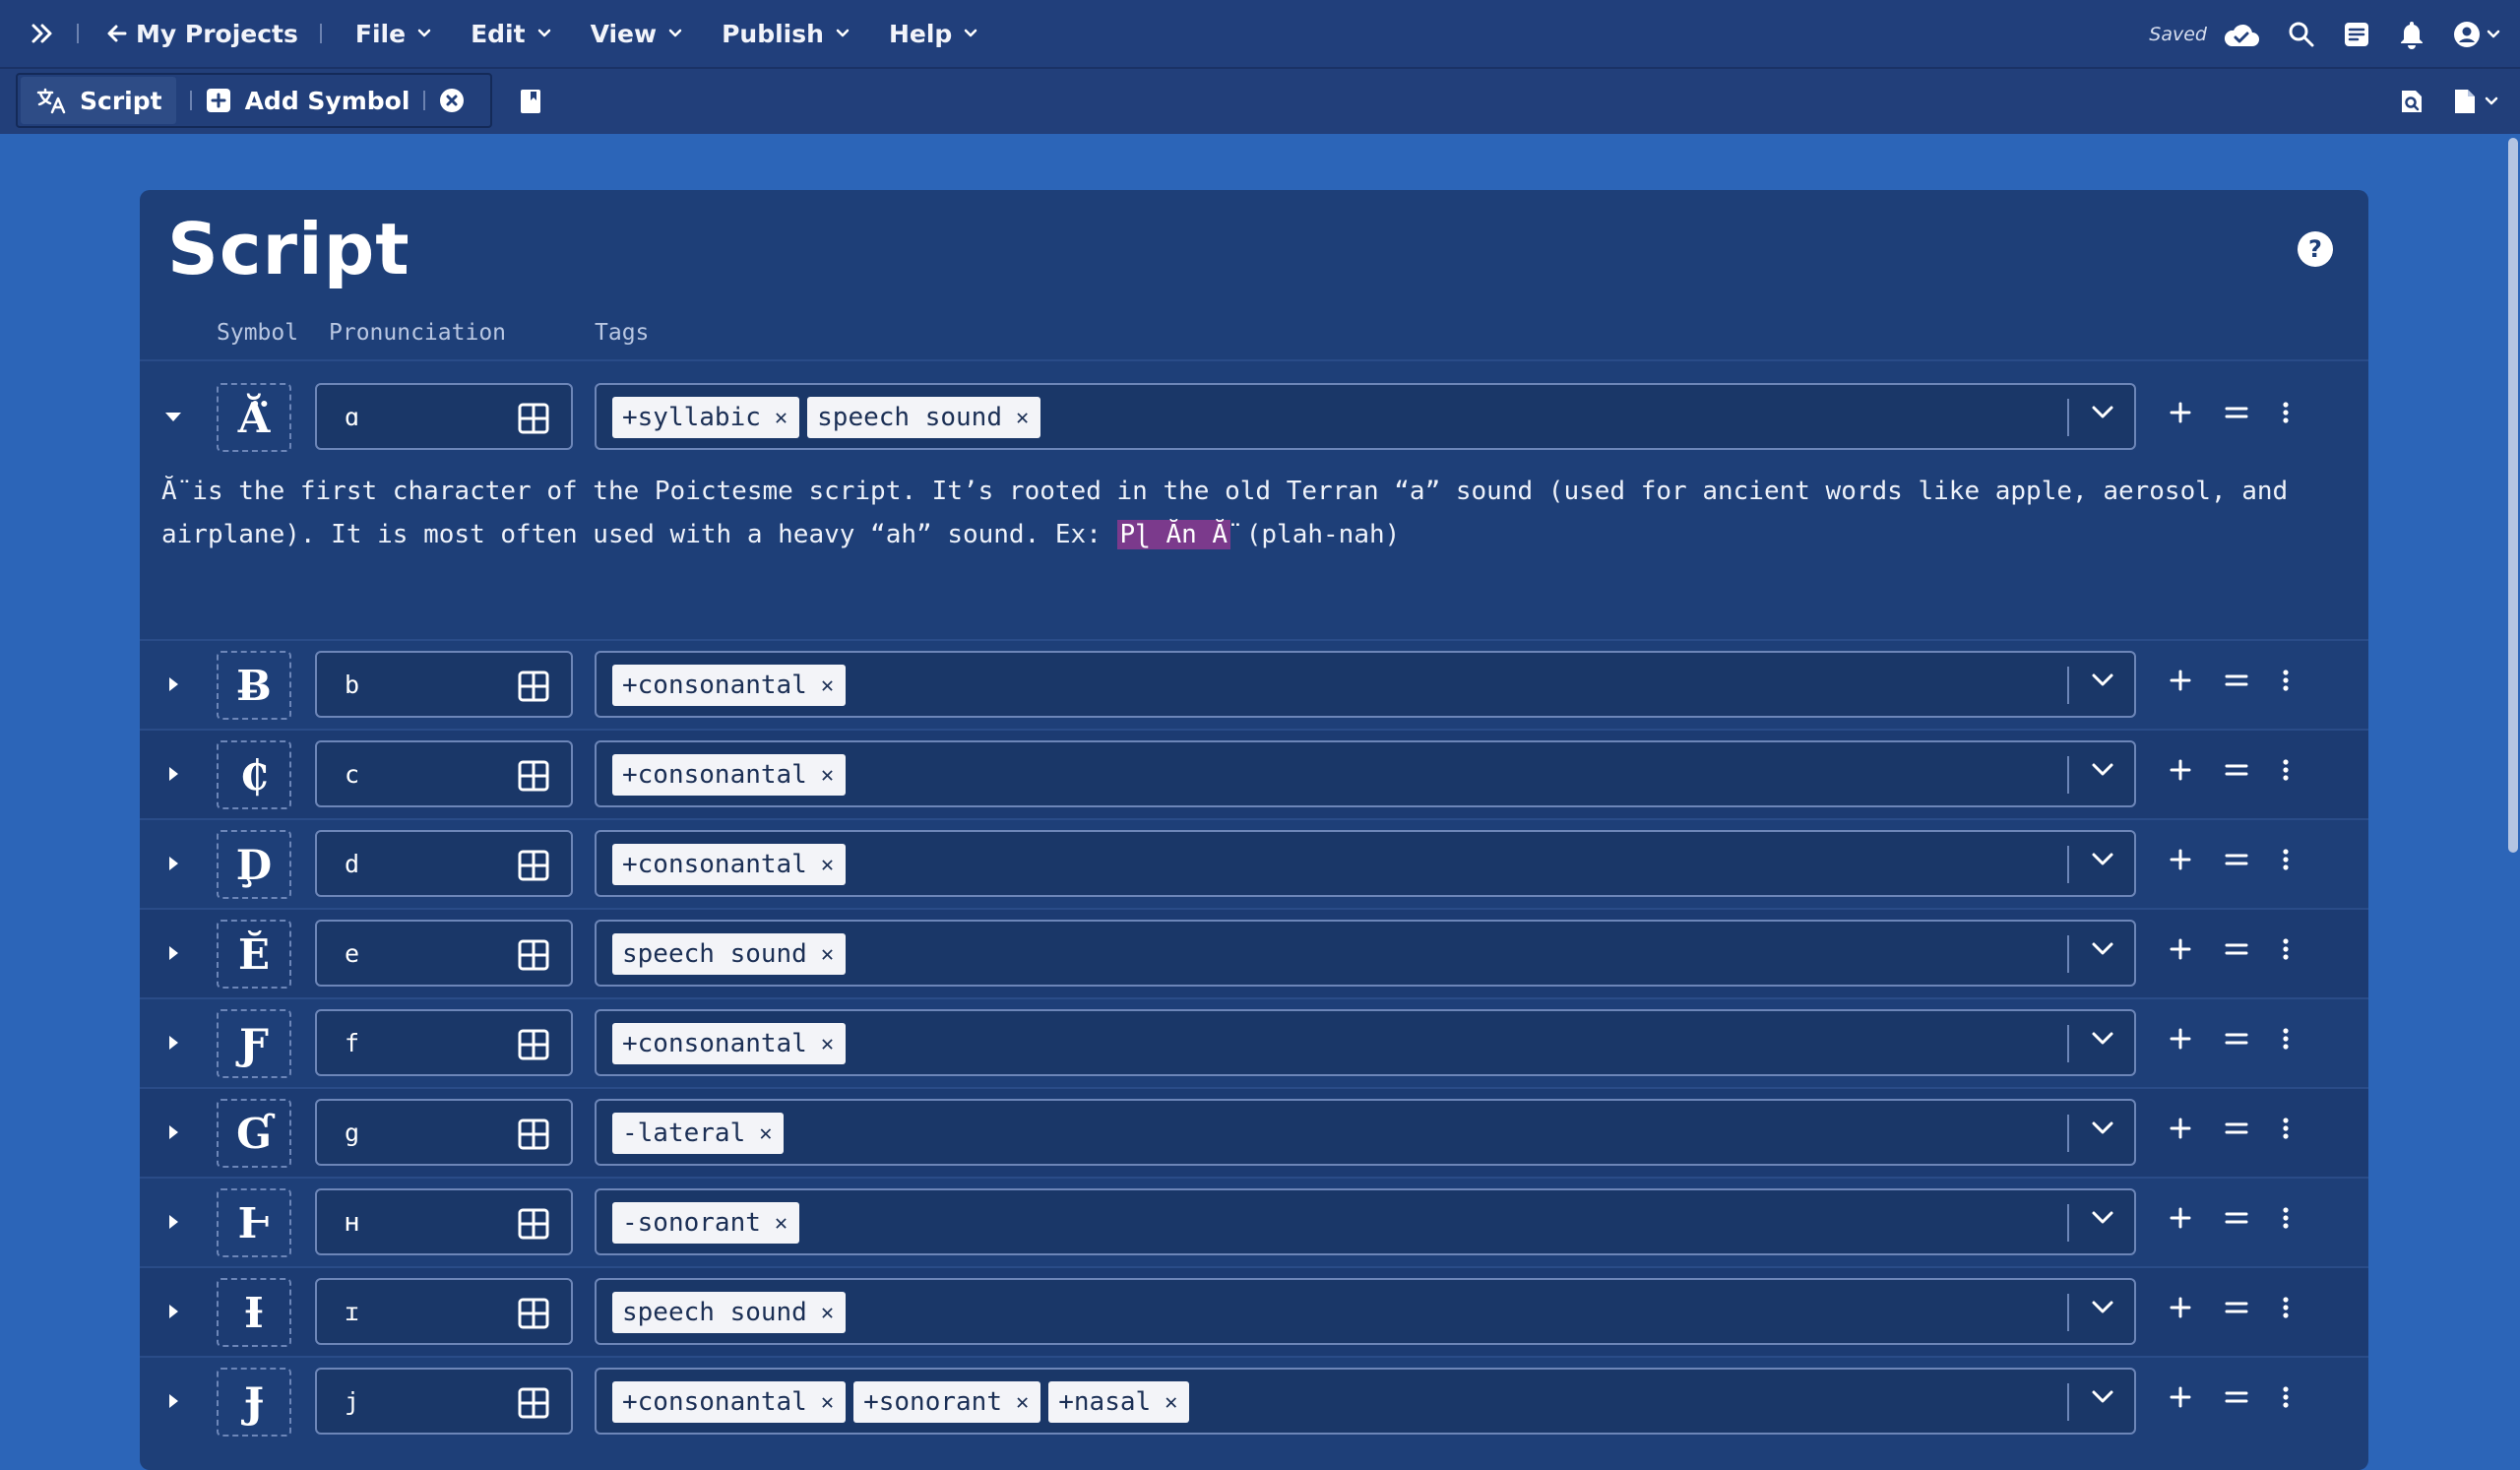 This screenshot has height=1470, width=2520. What do you see at coordinates (254, 864) in the screenshot?
I see `symbol-glyph: Ḑ` at bounding box center [254, 864].